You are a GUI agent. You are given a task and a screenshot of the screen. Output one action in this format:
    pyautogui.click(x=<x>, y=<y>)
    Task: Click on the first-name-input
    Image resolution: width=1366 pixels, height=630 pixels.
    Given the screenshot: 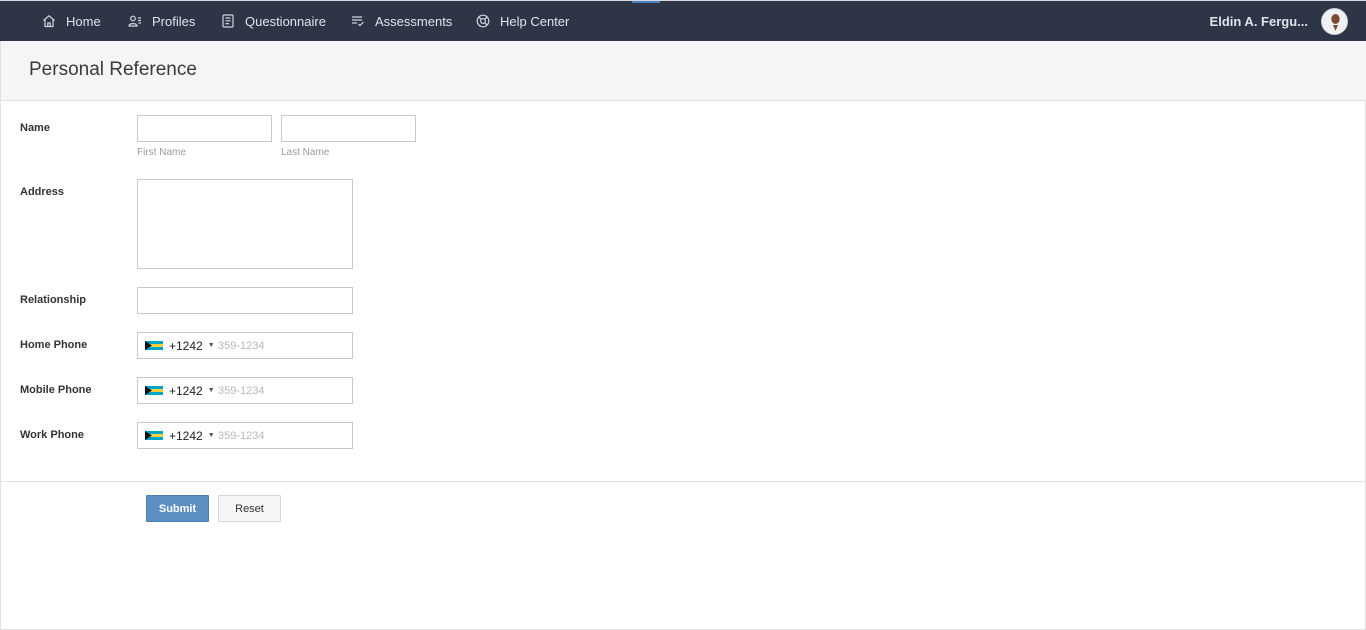 What is the action you would take?
    pyautogui.click(x=204, y=128)
    